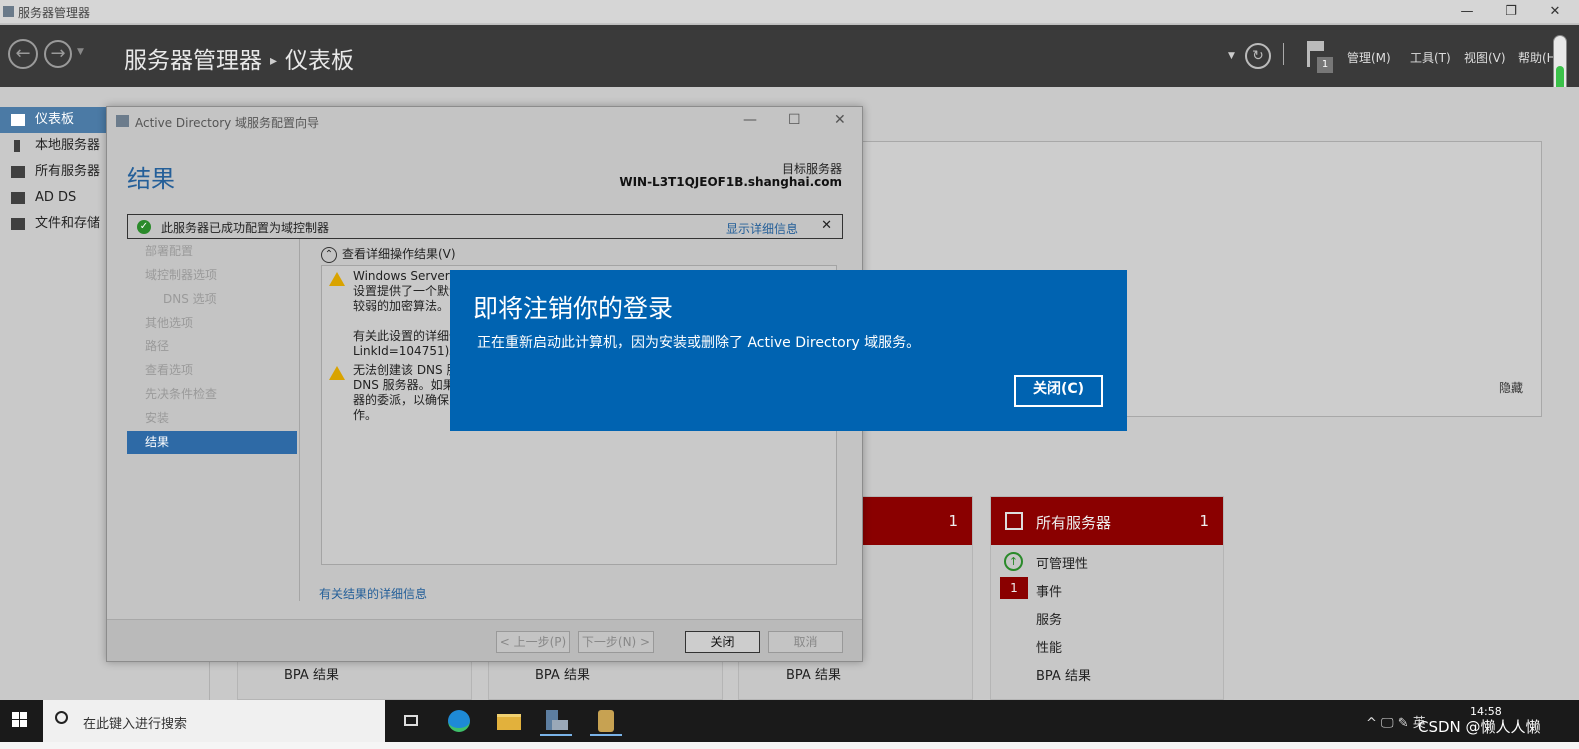 This screenshot has width=1579, height=749. Describe the element at coordinates (616, 642) in the screenshot. I see `next-button: 下一步(N) >` at that location.